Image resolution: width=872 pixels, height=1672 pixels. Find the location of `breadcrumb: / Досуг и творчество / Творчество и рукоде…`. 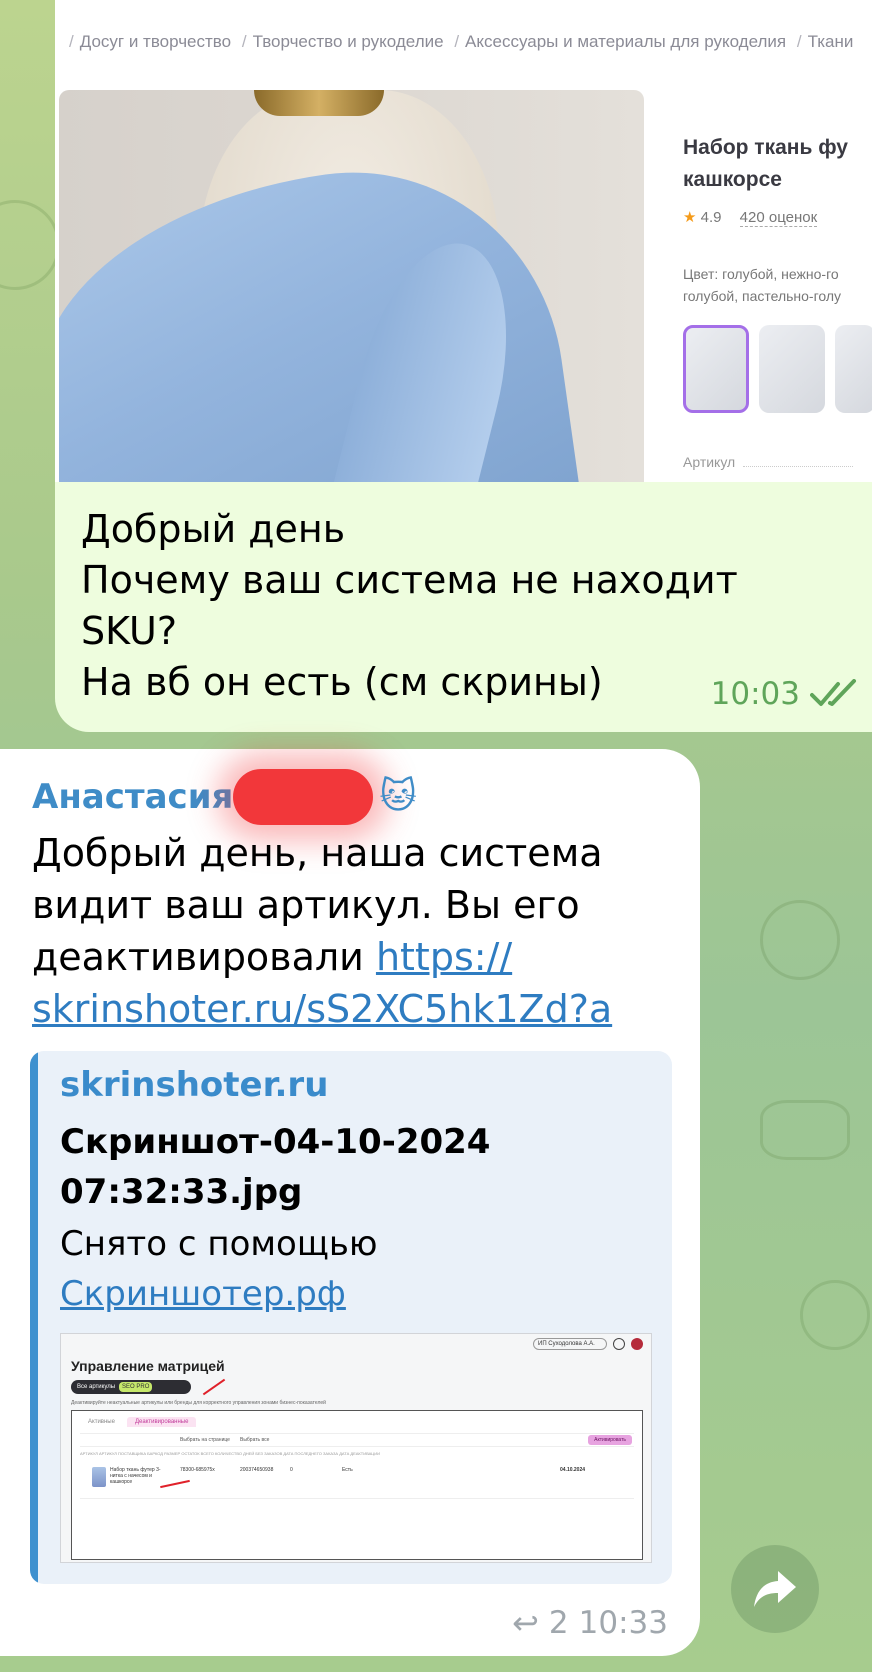

breadcrumb: / Досуг и творчество / Творчество и рукоде… is located at coordinates (461, 41).